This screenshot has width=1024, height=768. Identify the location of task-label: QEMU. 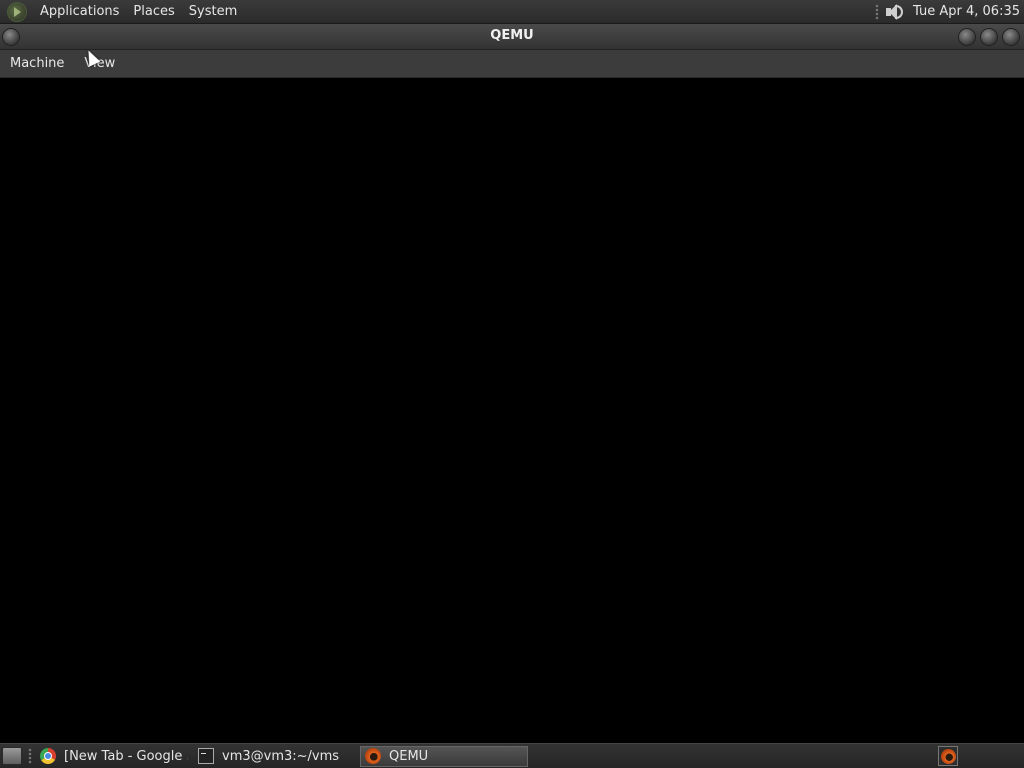
(409, 756).